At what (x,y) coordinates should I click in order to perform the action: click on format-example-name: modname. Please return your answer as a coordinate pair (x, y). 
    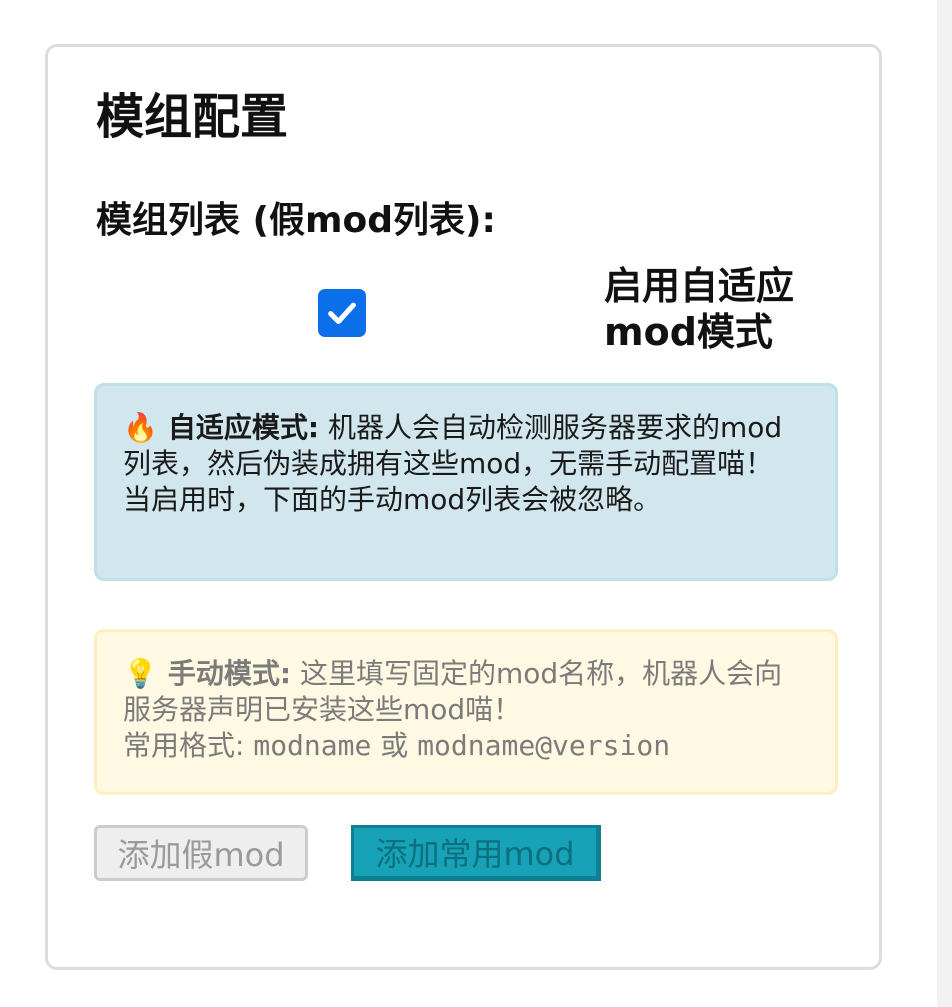
    Looking at the image, I should click on (312, 745).